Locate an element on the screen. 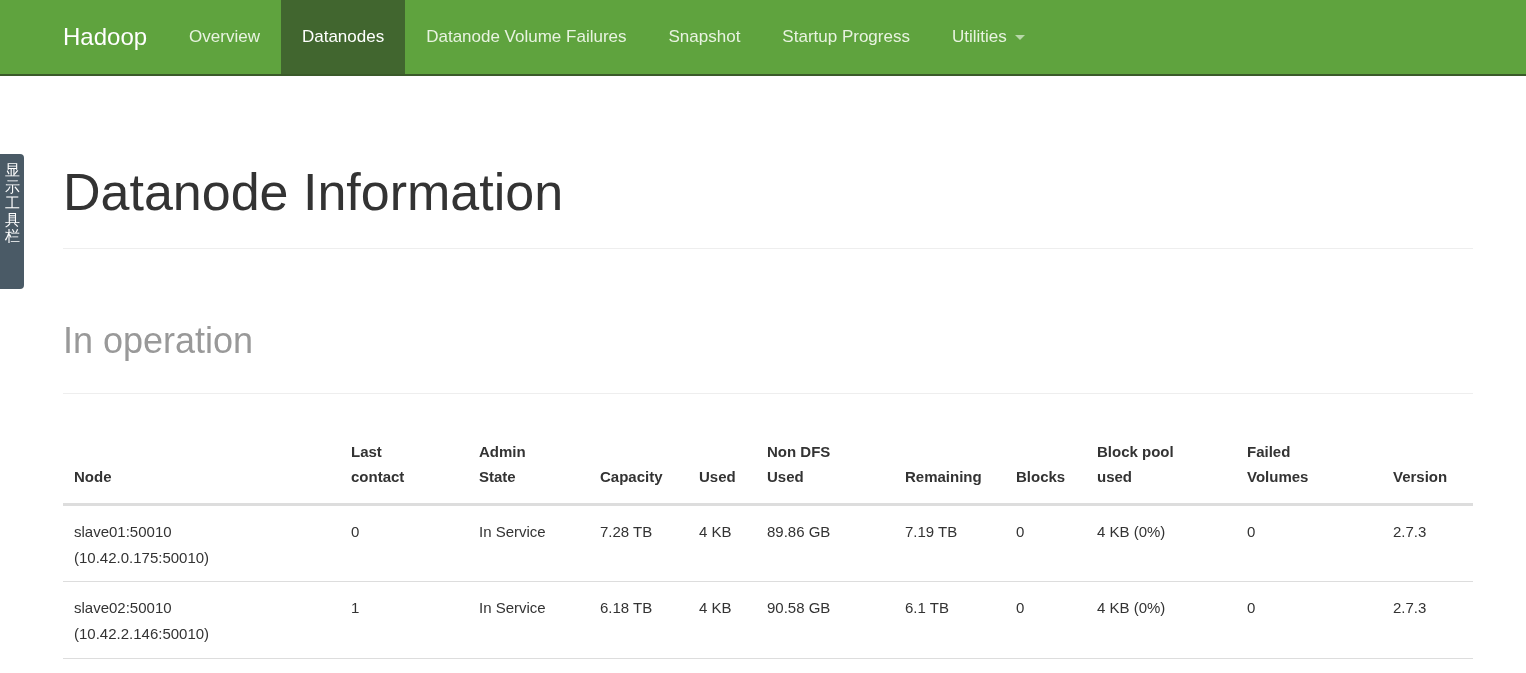  table-cell-text: 89.86 GB is located at coordinates (799, 532).